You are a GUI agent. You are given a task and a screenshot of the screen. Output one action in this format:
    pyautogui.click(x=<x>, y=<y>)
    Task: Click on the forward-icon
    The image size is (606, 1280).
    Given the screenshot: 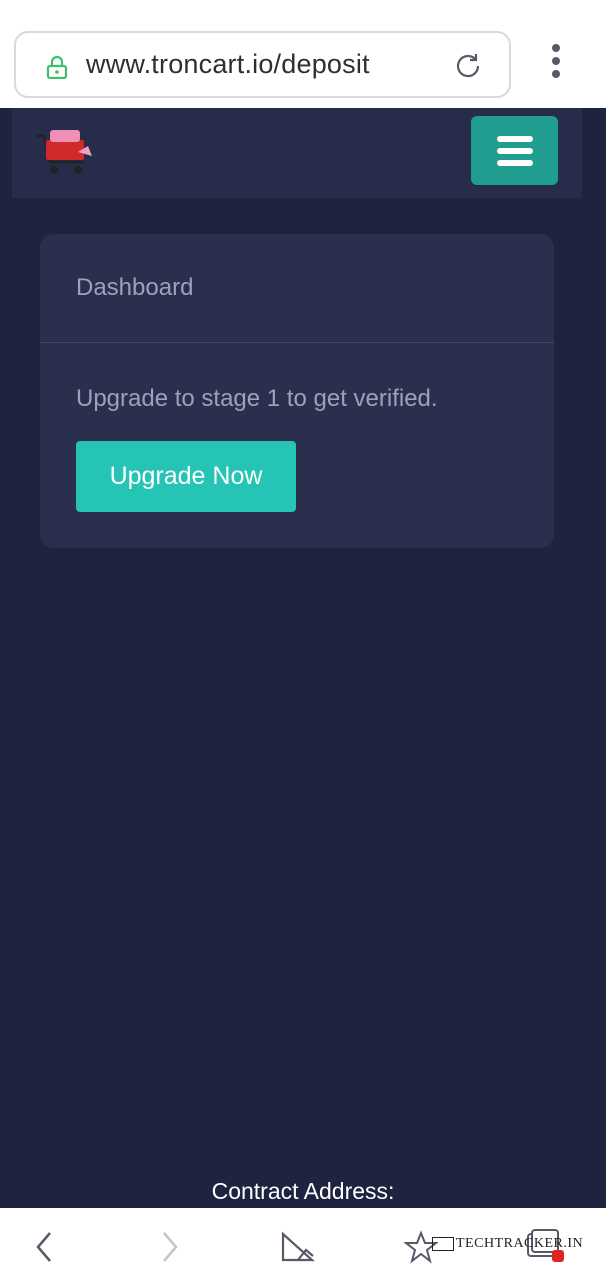 What is the action you would take?
    pyautogui.click(x=170, y=1247)
    